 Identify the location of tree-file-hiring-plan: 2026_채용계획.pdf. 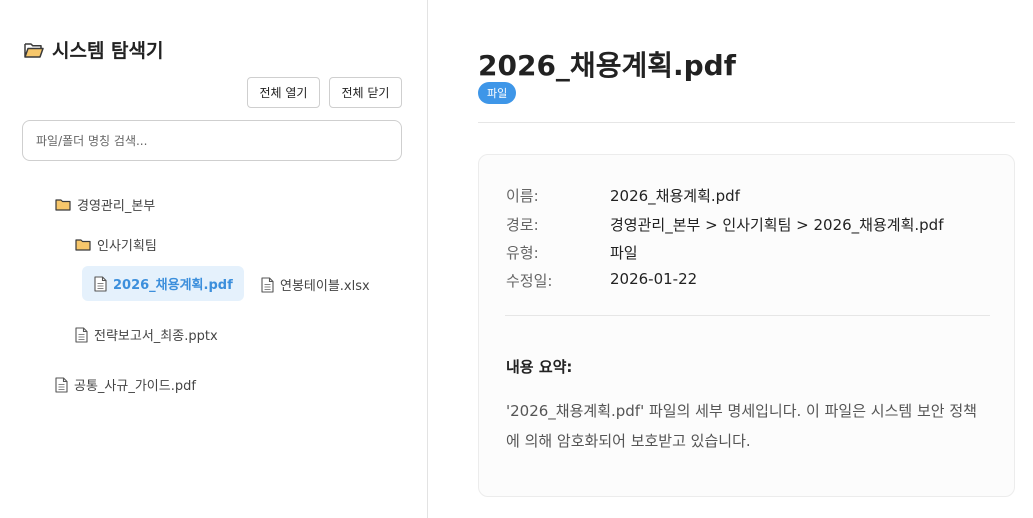
(163, 283).